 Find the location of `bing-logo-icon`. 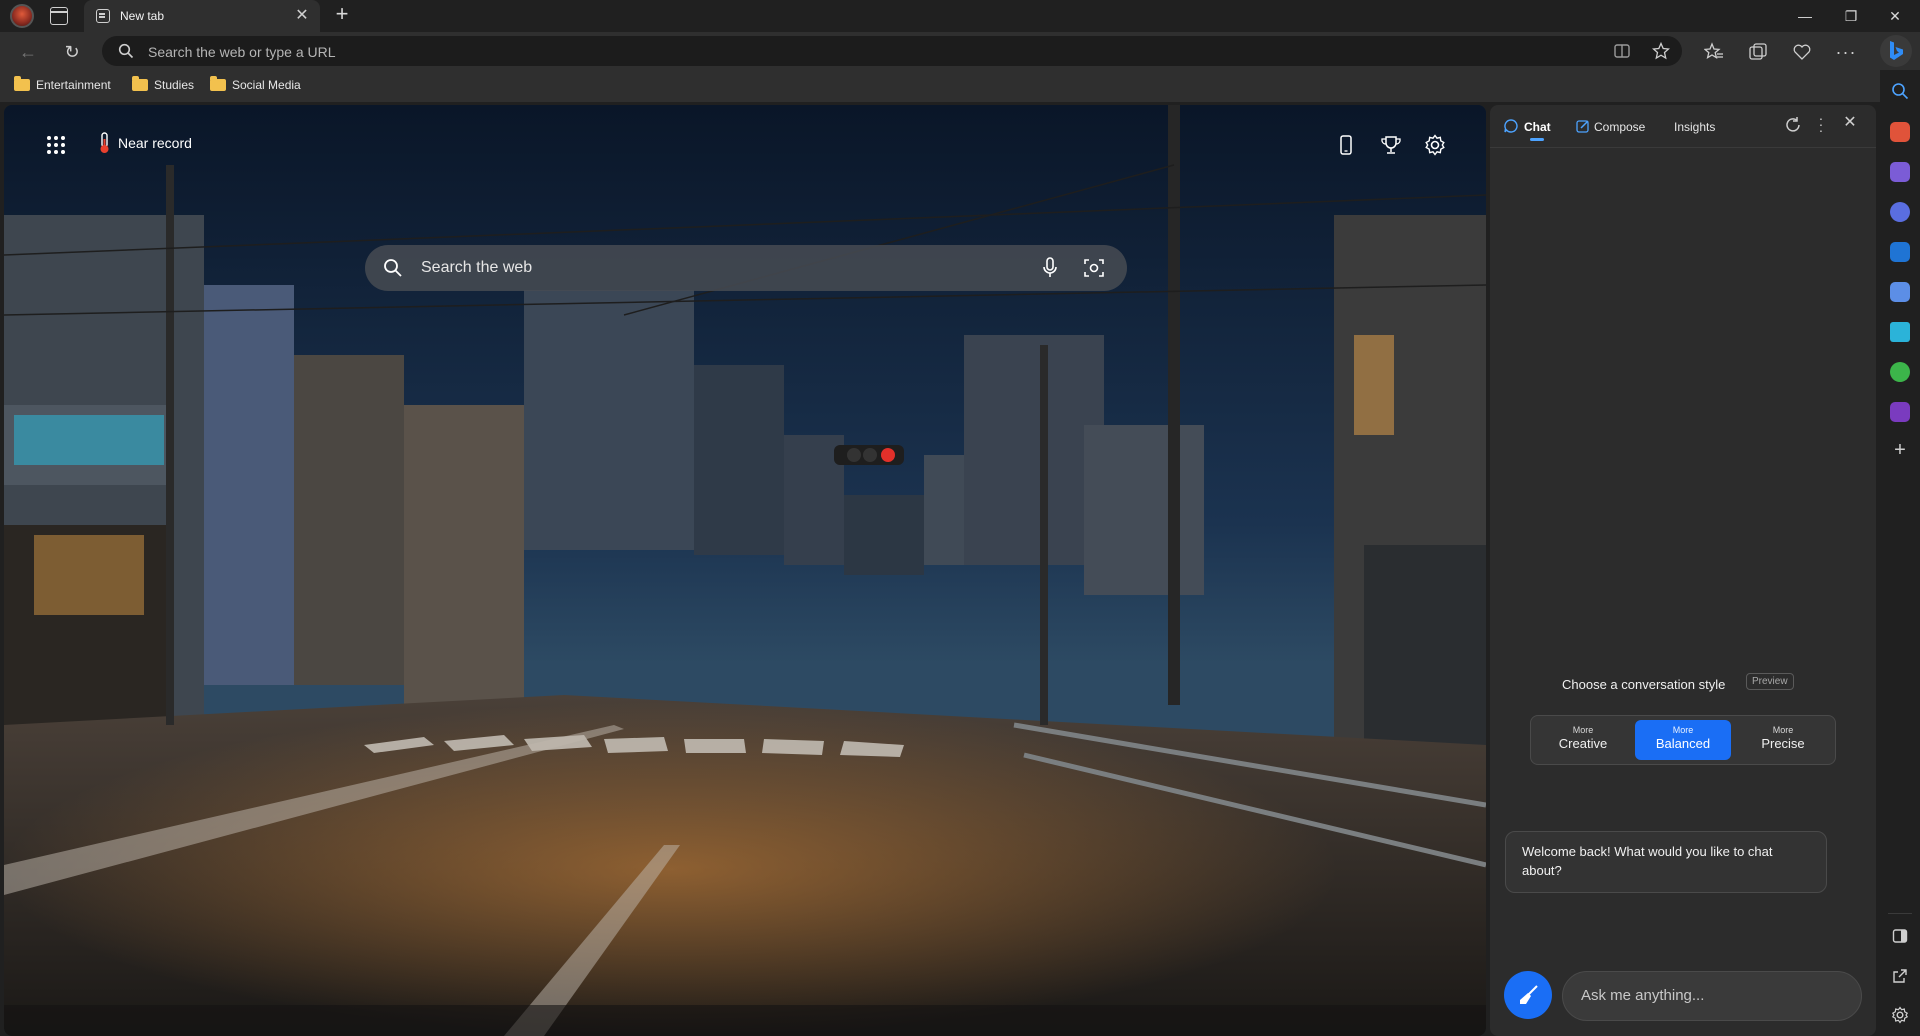

bing-logo-icon is located at coordinates (1896, 50).